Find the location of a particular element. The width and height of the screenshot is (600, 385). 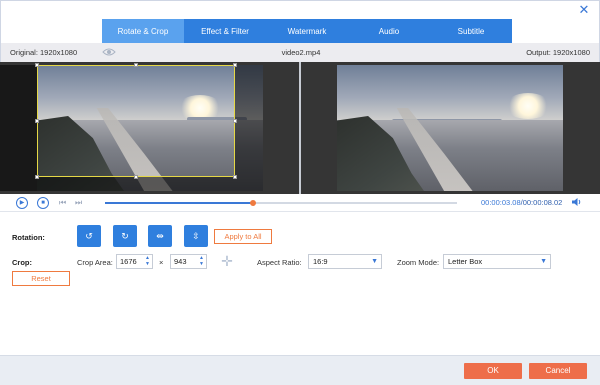

apply-to-all-button: Apply to All is located at coordinates (243, 236).